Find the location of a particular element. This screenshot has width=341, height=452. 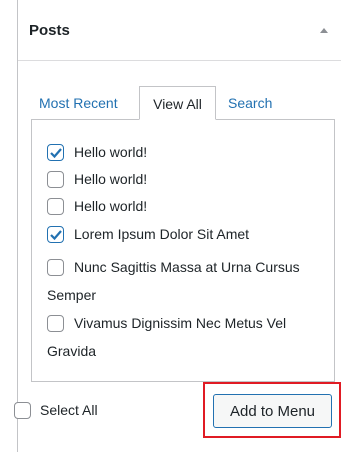

select-all-checkbox is located at coordinates (22, 410).